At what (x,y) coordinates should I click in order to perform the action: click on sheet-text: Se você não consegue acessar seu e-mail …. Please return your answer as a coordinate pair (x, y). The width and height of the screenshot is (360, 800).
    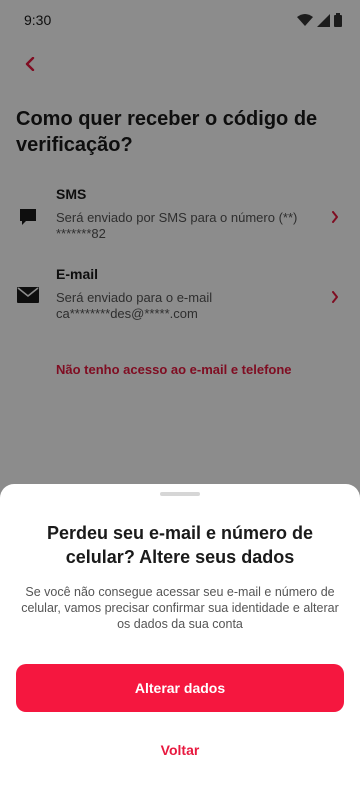
    Looking at the image, I should click on (180, 608).